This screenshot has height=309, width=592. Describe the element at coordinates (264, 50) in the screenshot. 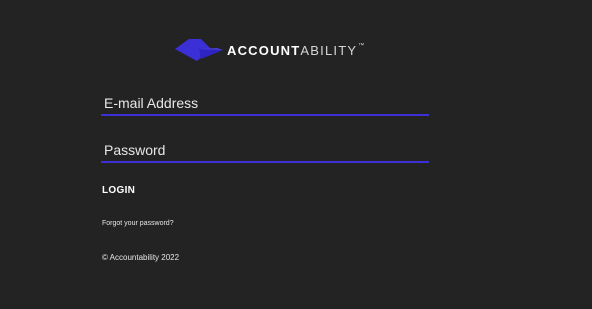

I see `brand-wordmark-strong: ACCOUNT` at that location.